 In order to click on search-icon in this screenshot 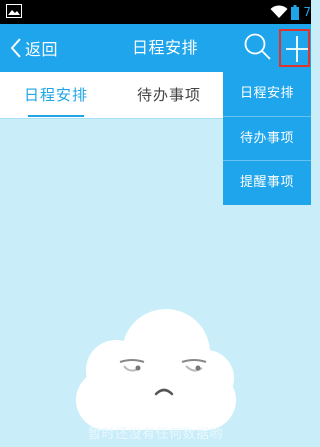, I will do `click(258, 47)`.